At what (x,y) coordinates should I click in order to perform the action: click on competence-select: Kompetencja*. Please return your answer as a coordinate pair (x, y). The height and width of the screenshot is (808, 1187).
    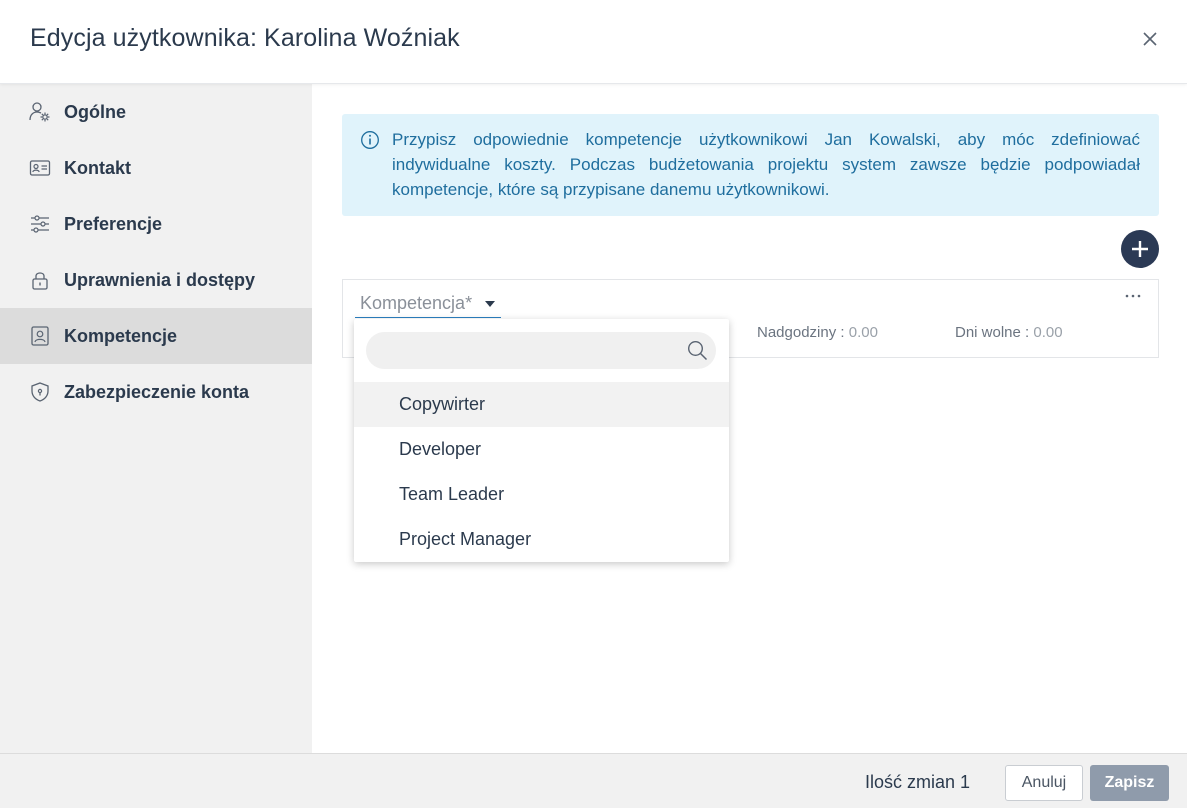
    Looking at the image, I should click on (428, 304).